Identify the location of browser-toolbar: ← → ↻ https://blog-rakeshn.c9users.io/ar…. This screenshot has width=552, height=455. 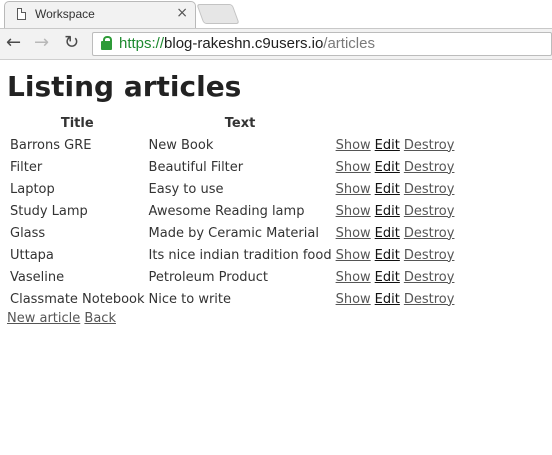
(276, 44).